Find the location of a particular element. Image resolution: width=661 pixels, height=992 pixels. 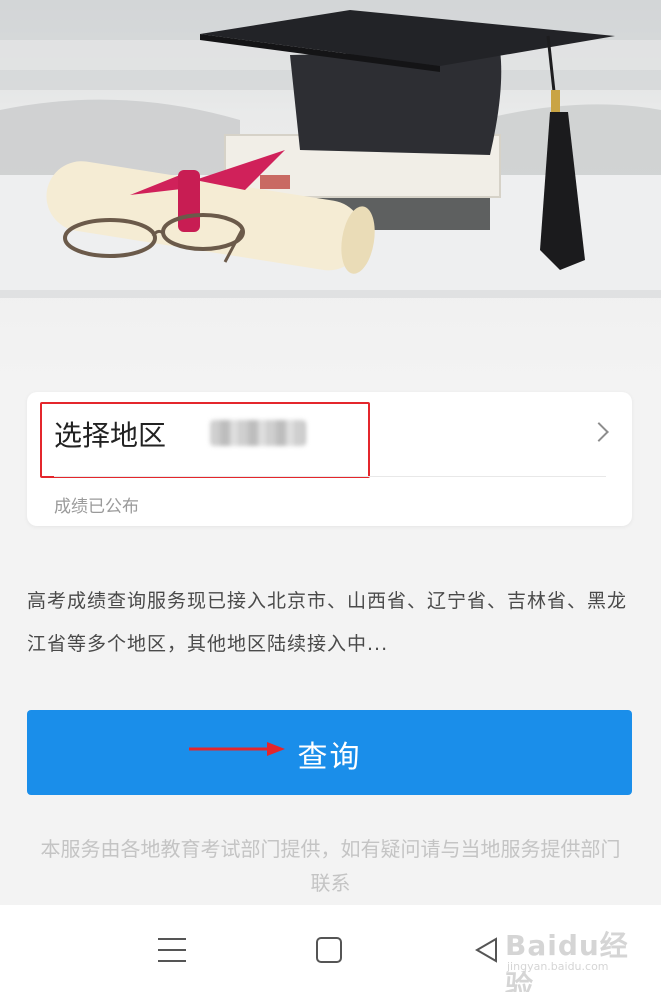

back-icon is located at coordinates (487, 950).